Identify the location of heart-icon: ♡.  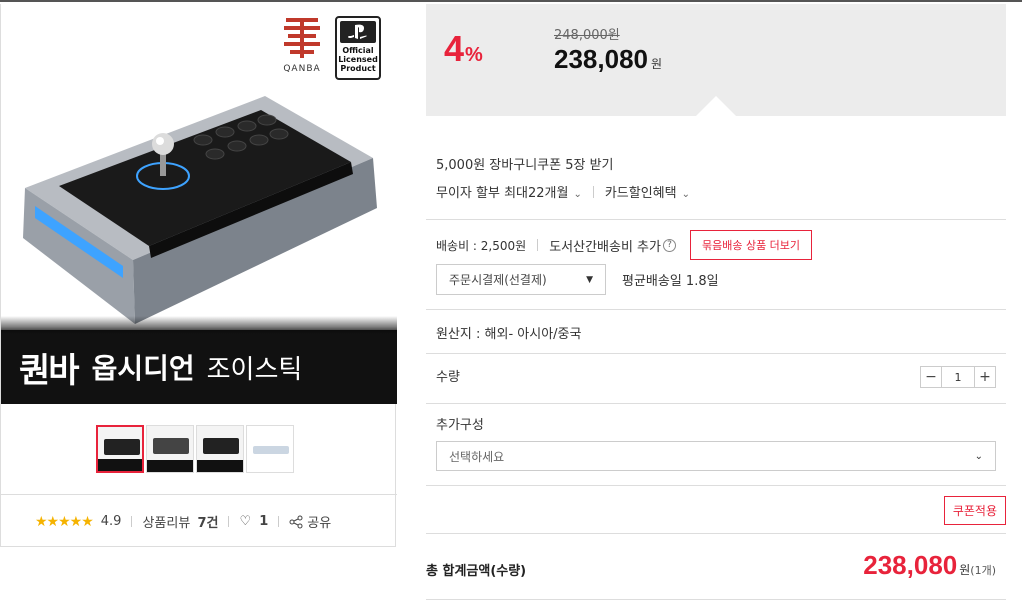
(245, 521).